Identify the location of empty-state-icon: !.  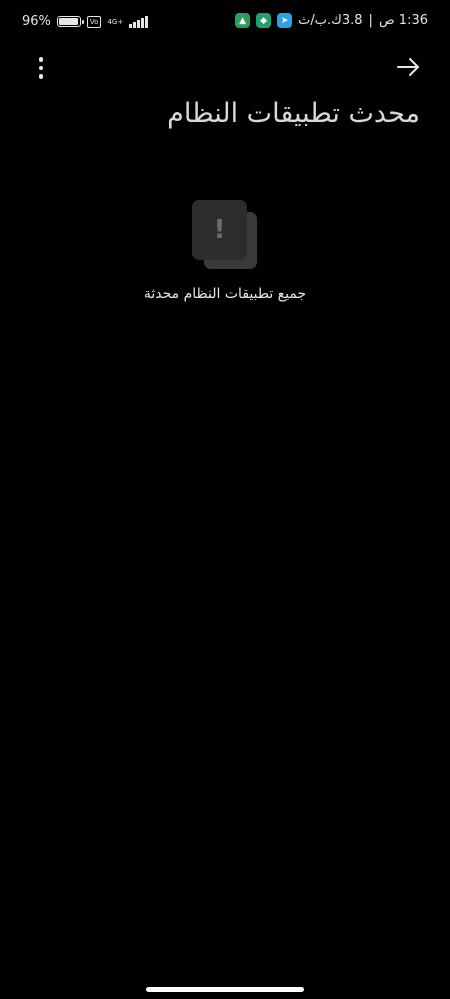
(225, 235).